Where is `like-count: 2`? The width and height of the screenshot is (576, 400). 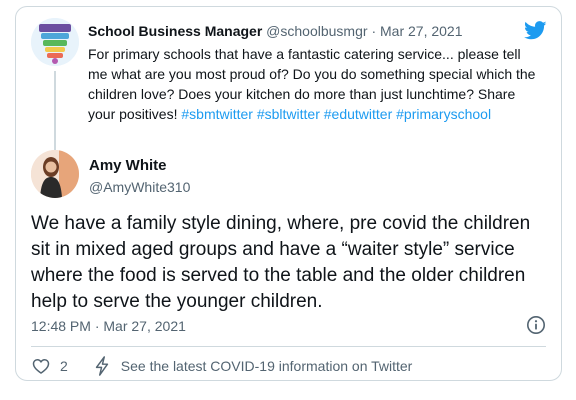 like-count: 2 is located at coordinates (64, 366).